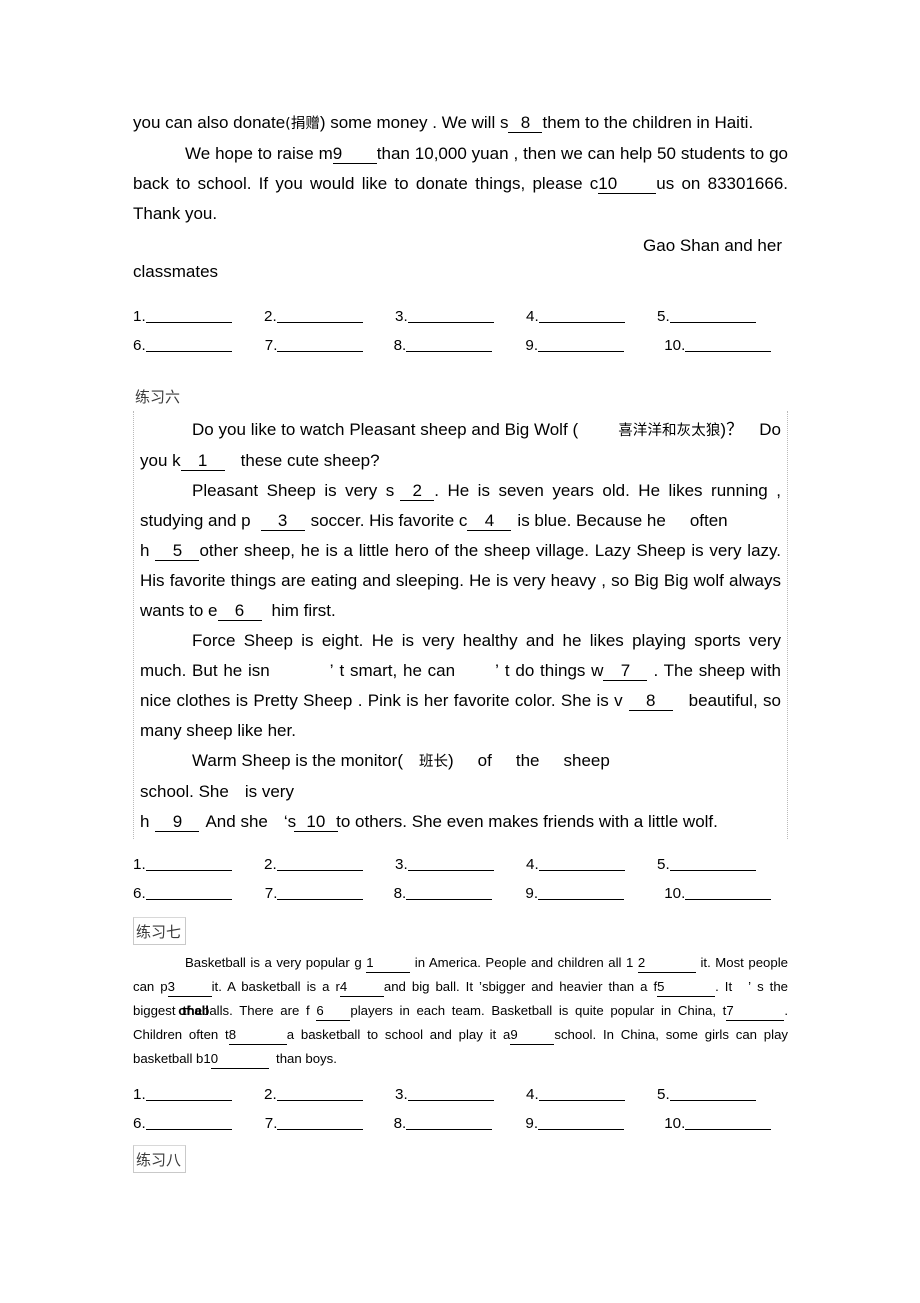 Image resolution: width=920 pixels, height=1303 pixels. Describe the element at coordinates (532, 1094) in the screenshot. I see `answer-number: 4.` at that location.